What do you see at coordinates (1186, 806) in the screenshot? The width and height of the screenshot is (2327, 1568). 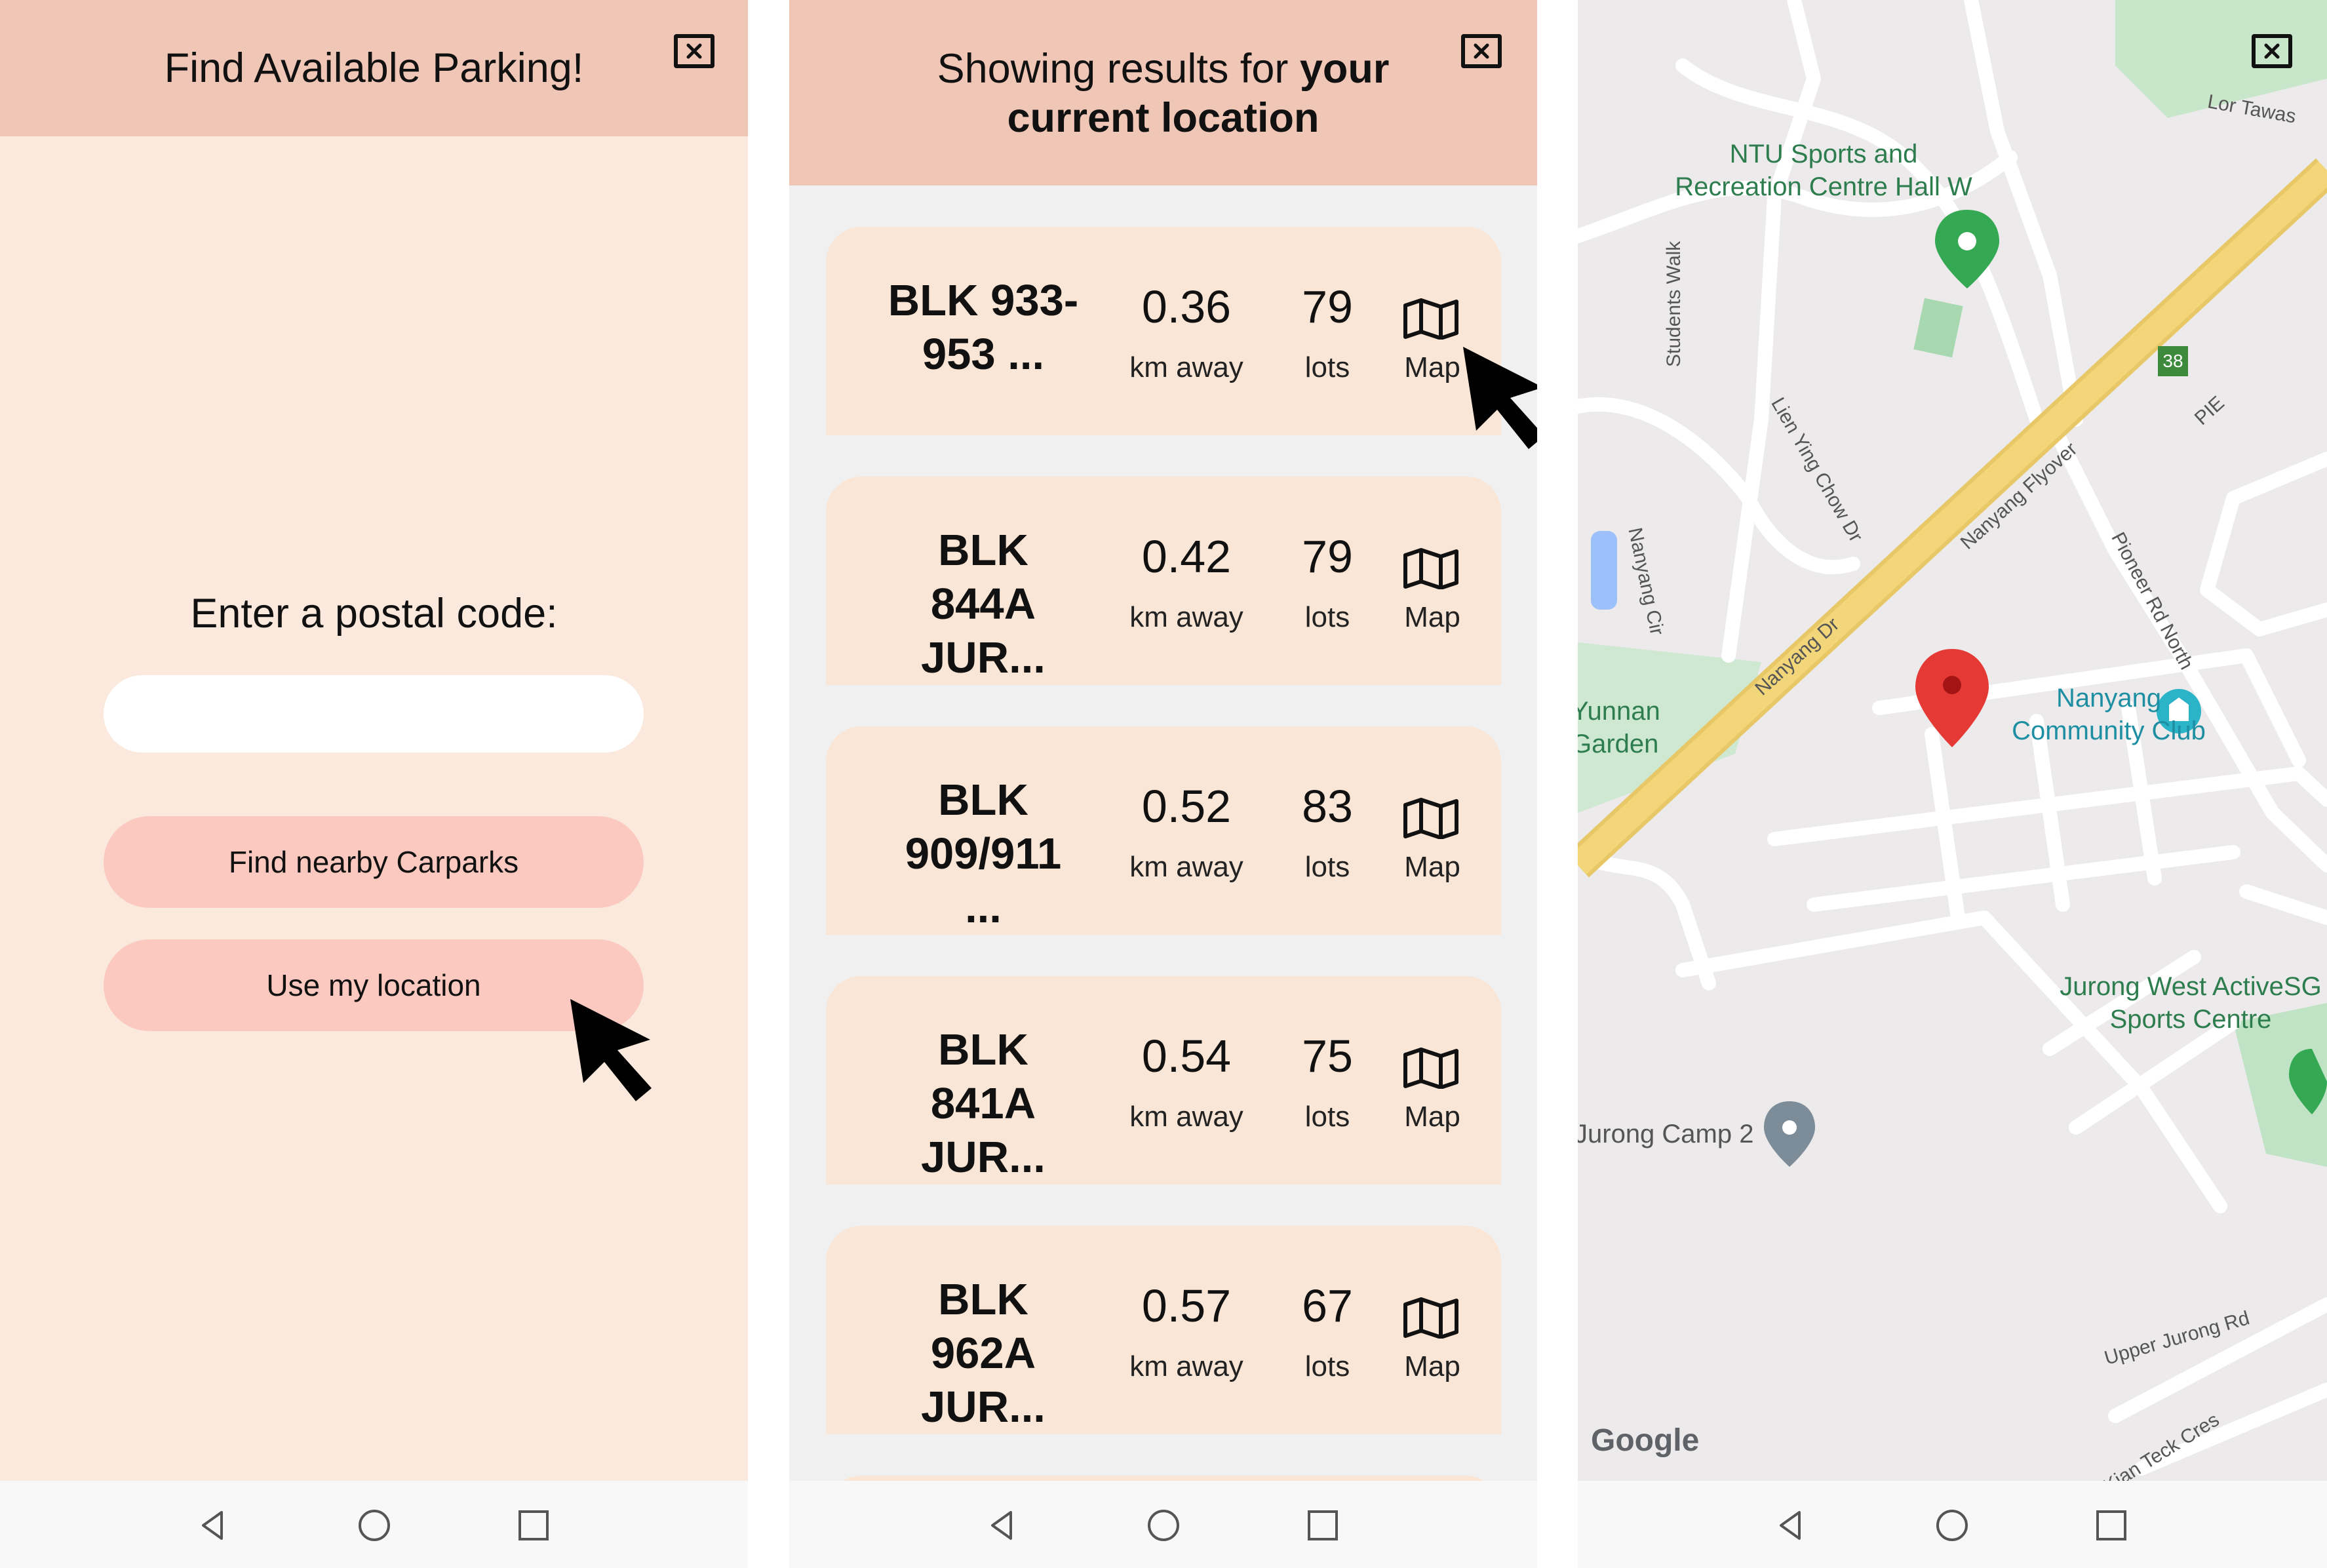 I see `carpark-distance: 0.52` at bounding box center [1186, 806].